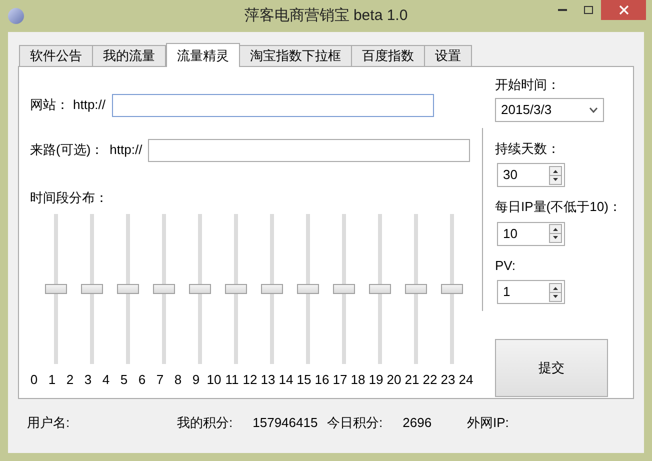  Describe the element at coordinates (355, 423) in the screenshot. I see `status-label: 今日积分:` at that location.